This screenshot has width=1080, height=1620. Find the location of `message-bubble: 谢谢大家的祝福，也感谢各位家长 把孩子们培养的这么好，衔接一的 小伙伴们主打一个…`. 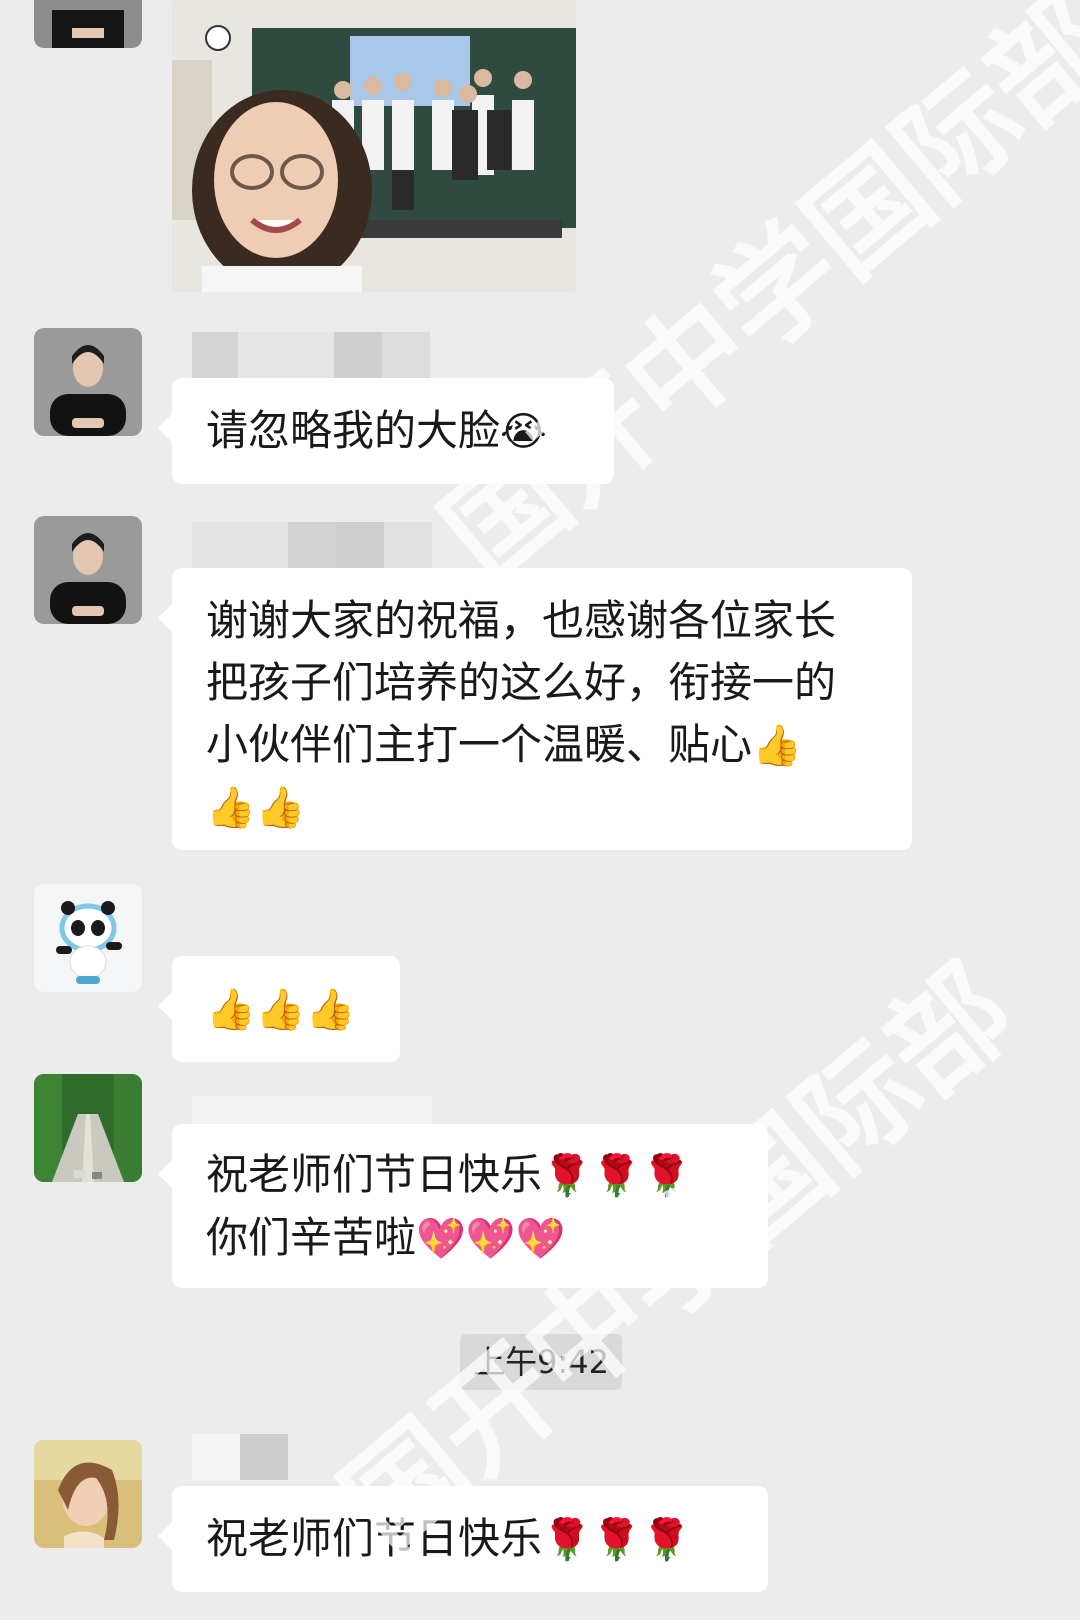

message-bubble: 谢谢大家的祝福，也感谢各位家长 把孩子们培养的这么好，衔接一的 小伙伴们主打一个… is located at coordinates (535, 709).